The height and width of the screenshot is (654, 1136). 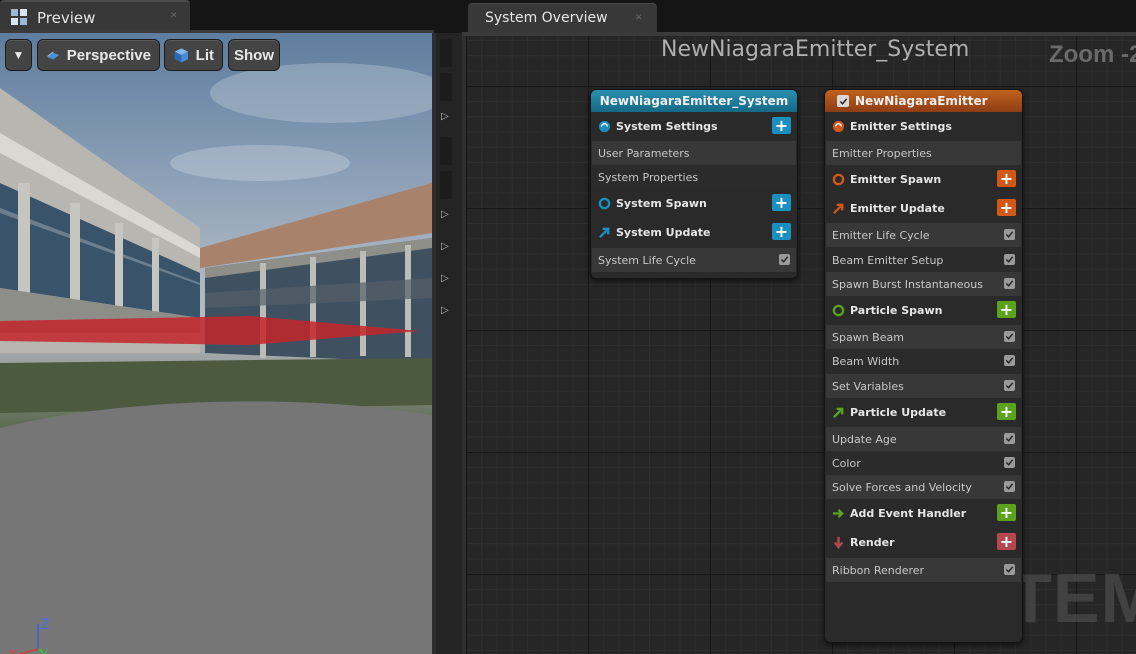 What do you see at coordinates (694, 232) in the screenshot?
I see `system-update-row: System Update +` at bounding box center [694, 232].